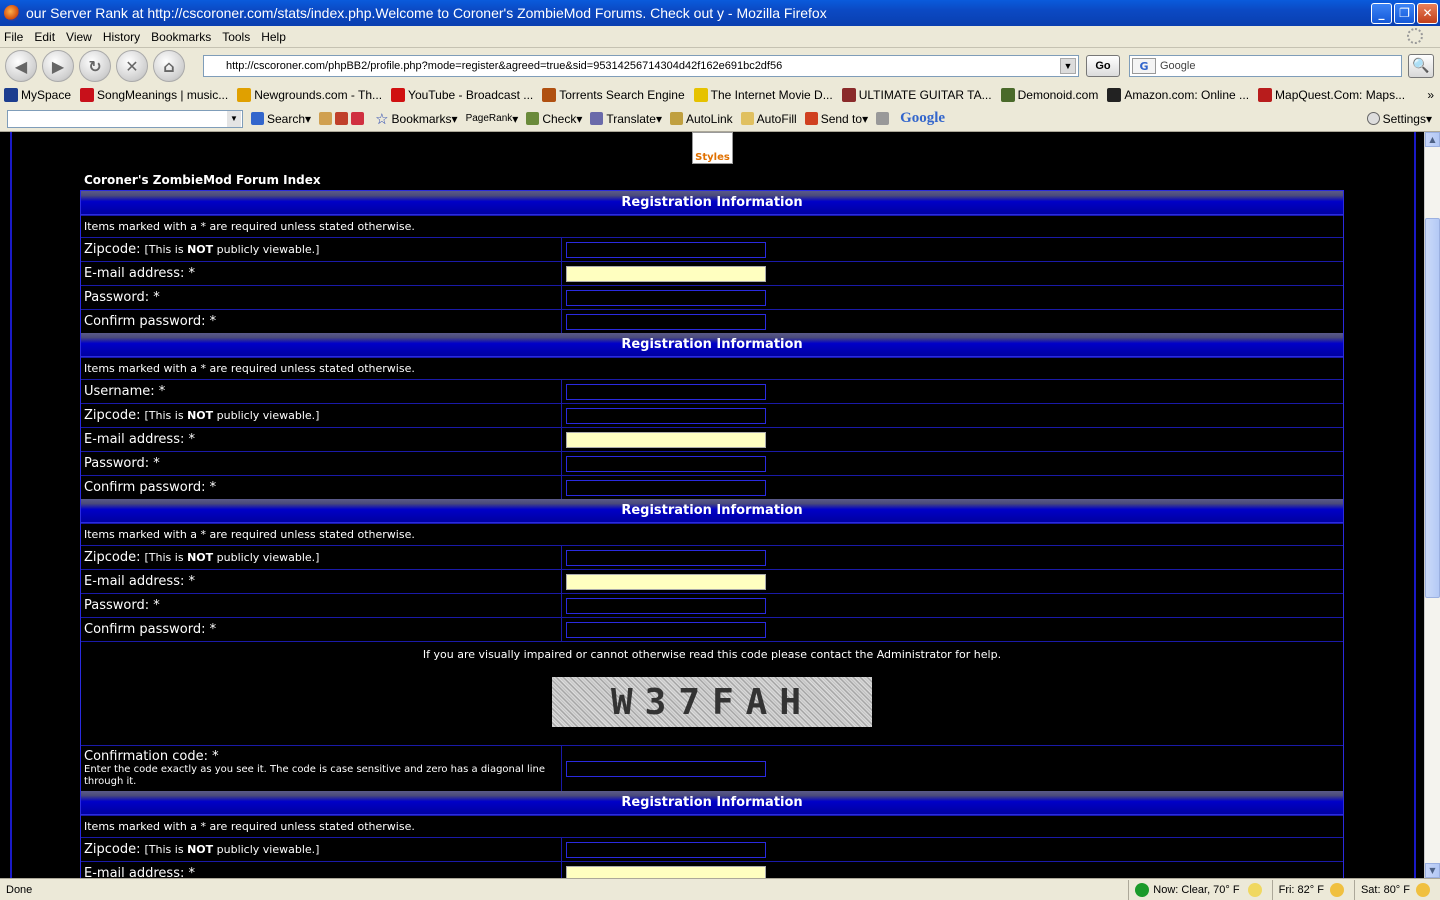 This screenshot has width=1440, height=900. I want to click on menu-view: View, so click(79, 37).